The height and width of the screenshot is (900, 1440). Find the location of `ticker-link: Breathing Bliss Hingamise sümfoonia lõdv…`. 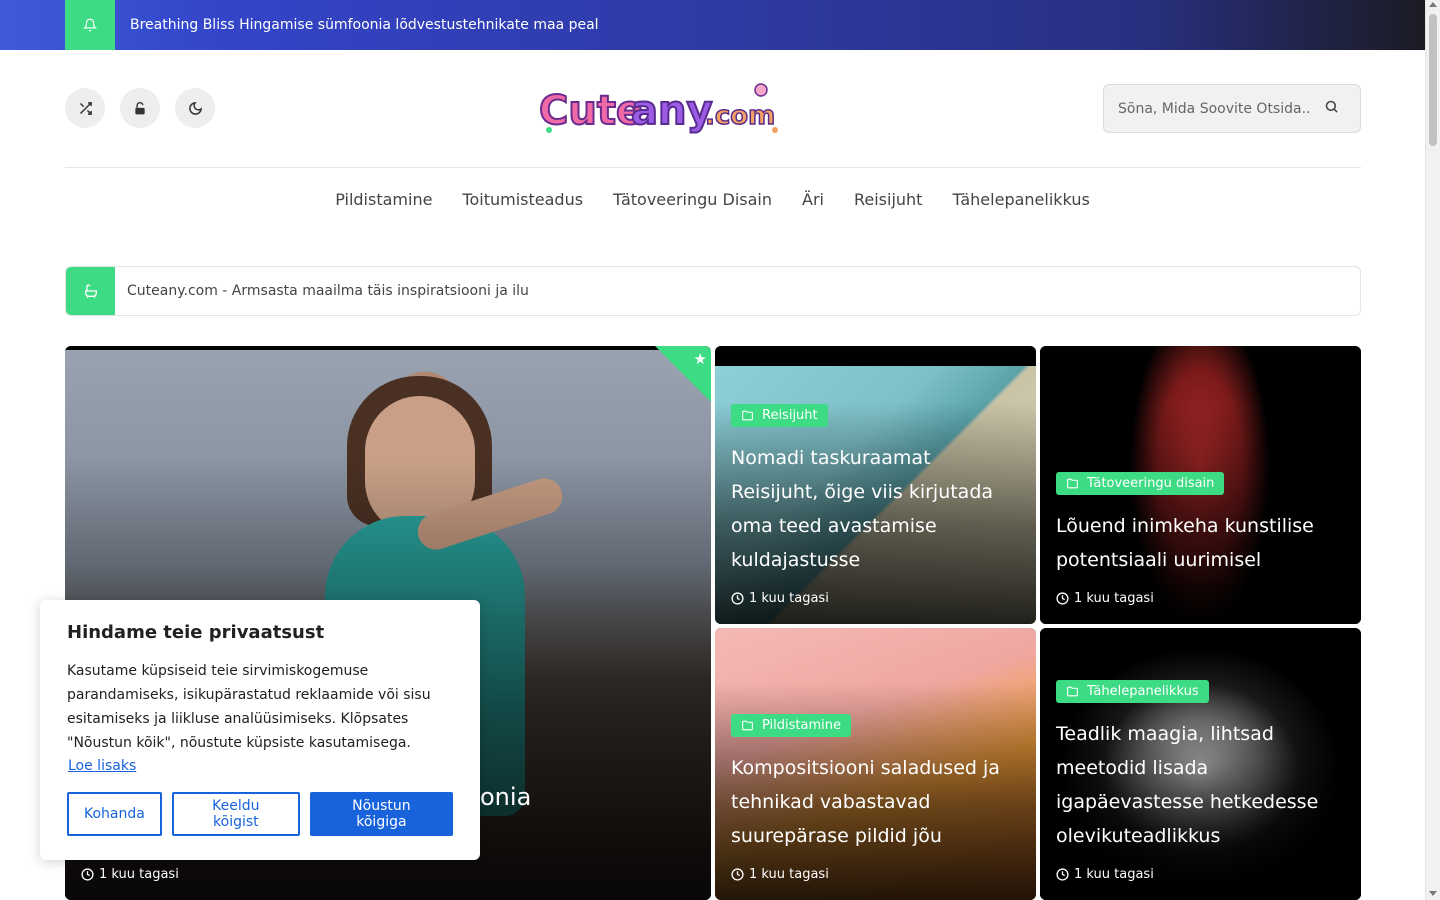

ticker-link: Breathing Bliss Hingamise sümfoonia lõdv… is located at coordinates (364, 25).